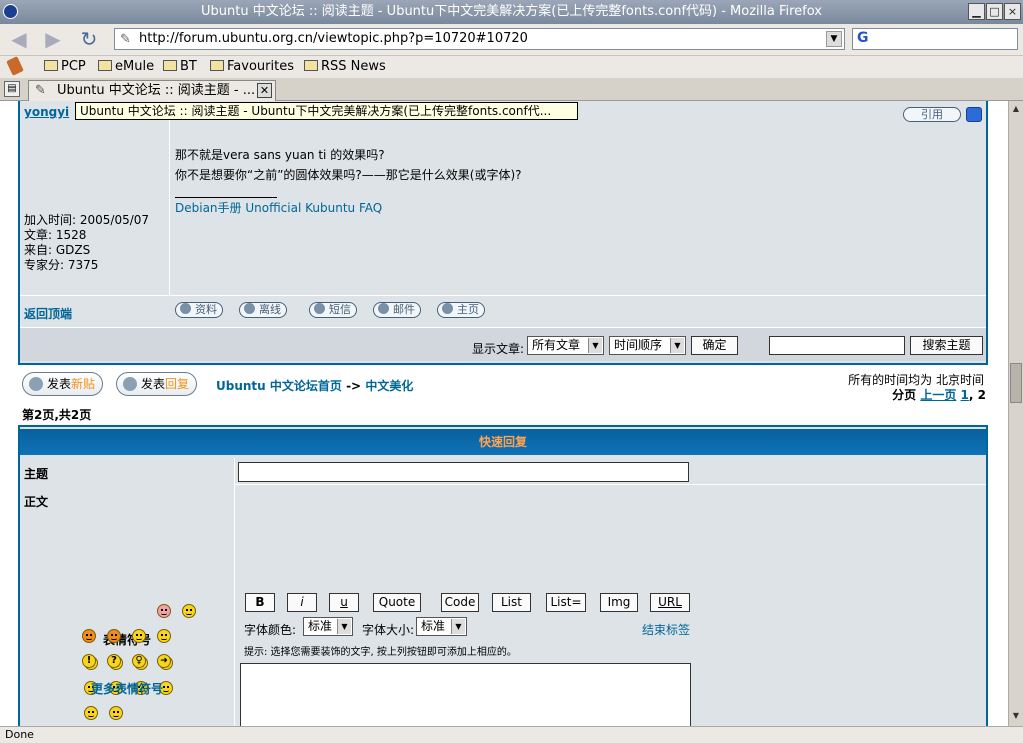 This screenshot has height=743, width=1023. What do you see at coordinates (89, 636) in the screenshot?
I see `evil-icon` at bounding box center [89, 636].